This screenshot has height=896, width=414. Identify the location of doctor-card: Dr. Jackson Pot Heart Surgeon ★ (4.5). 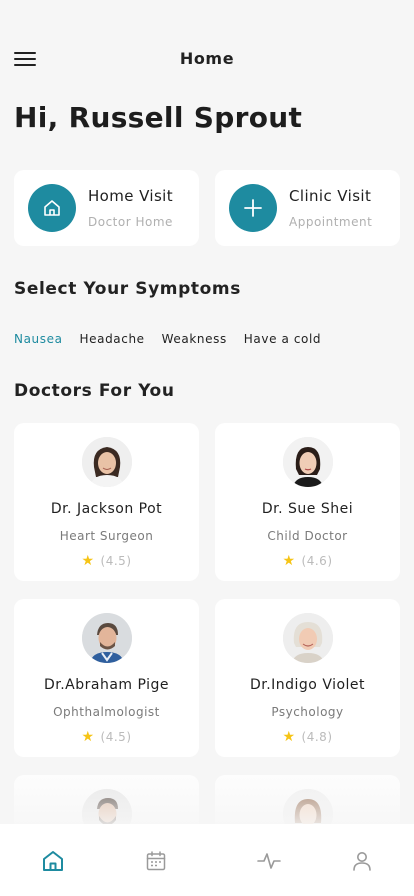
(106, 502).